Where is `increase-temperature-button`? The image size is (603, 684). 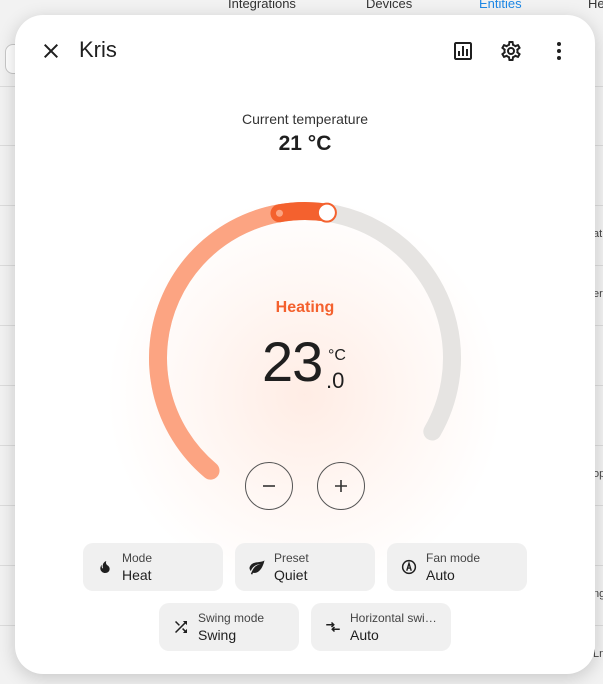 increase-temperature-button is located at coordinates (341, 486).